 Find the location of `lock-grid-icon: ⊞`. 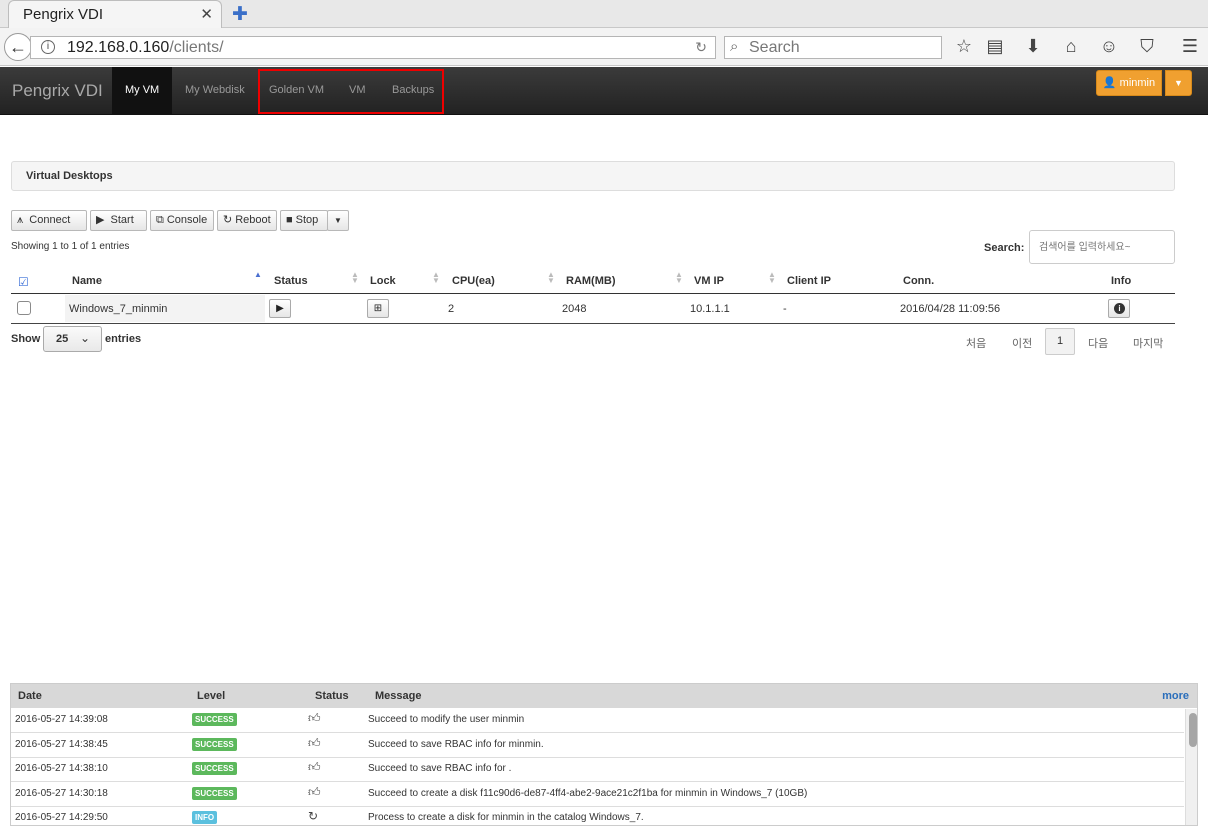

lock-grid-icon: ⊞ is located at coordinates (378, 308).